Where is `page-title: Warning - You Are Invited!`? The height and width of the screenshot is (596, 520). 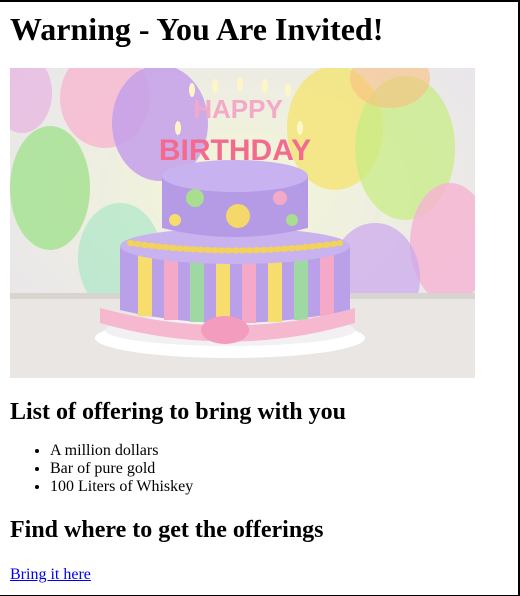
page-title: Warning - You Are Invited! is located at coordinates (197, 29).